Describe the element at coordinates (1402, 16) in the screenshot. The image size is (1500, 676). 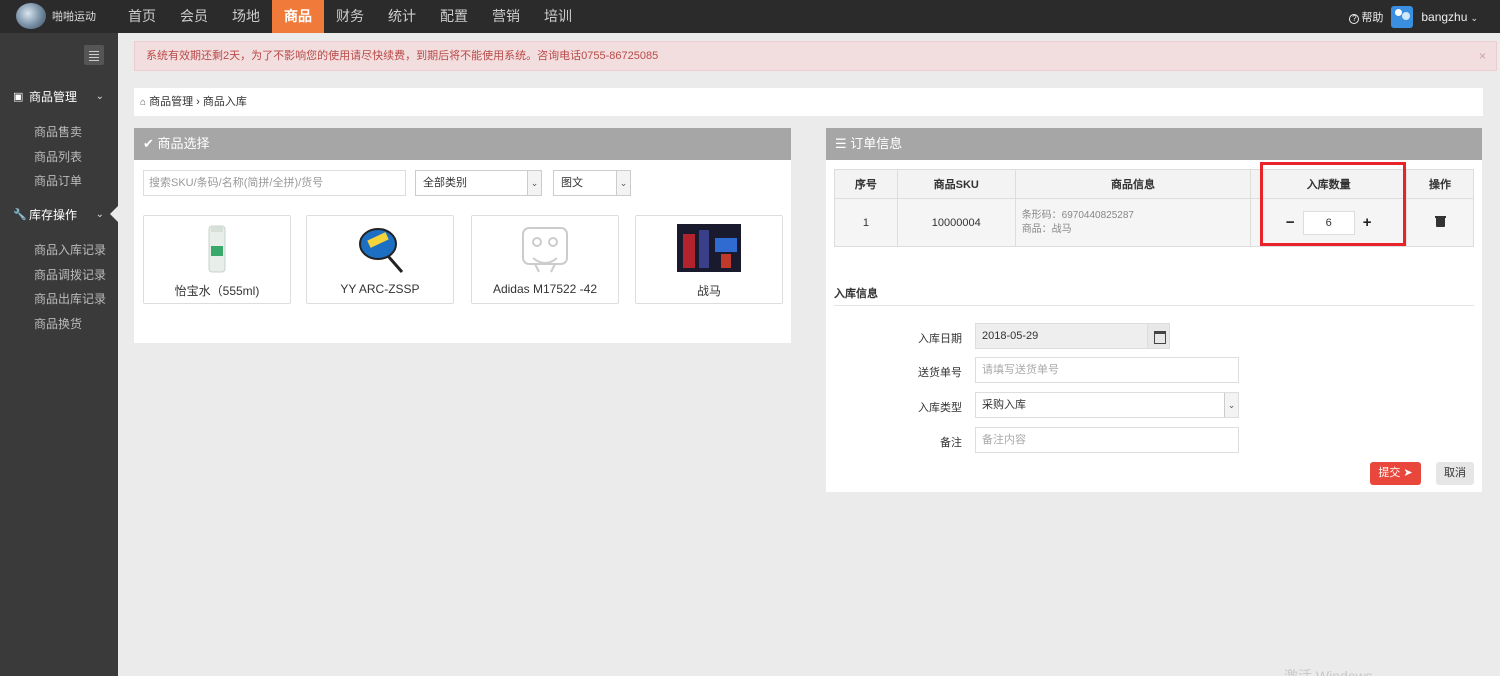
I see `avatar-icon` at that location.